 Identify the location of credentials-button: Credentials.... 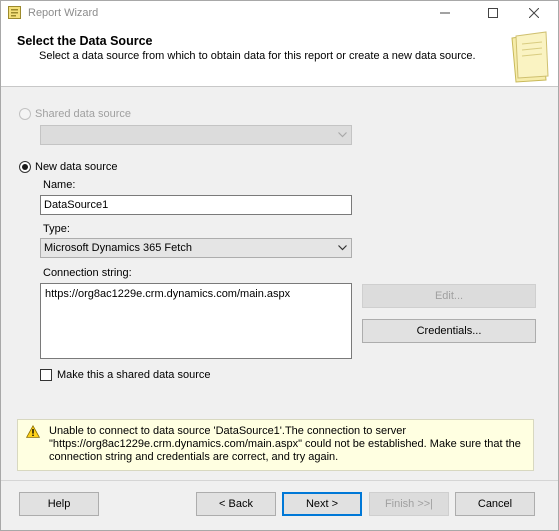
(449, 331).